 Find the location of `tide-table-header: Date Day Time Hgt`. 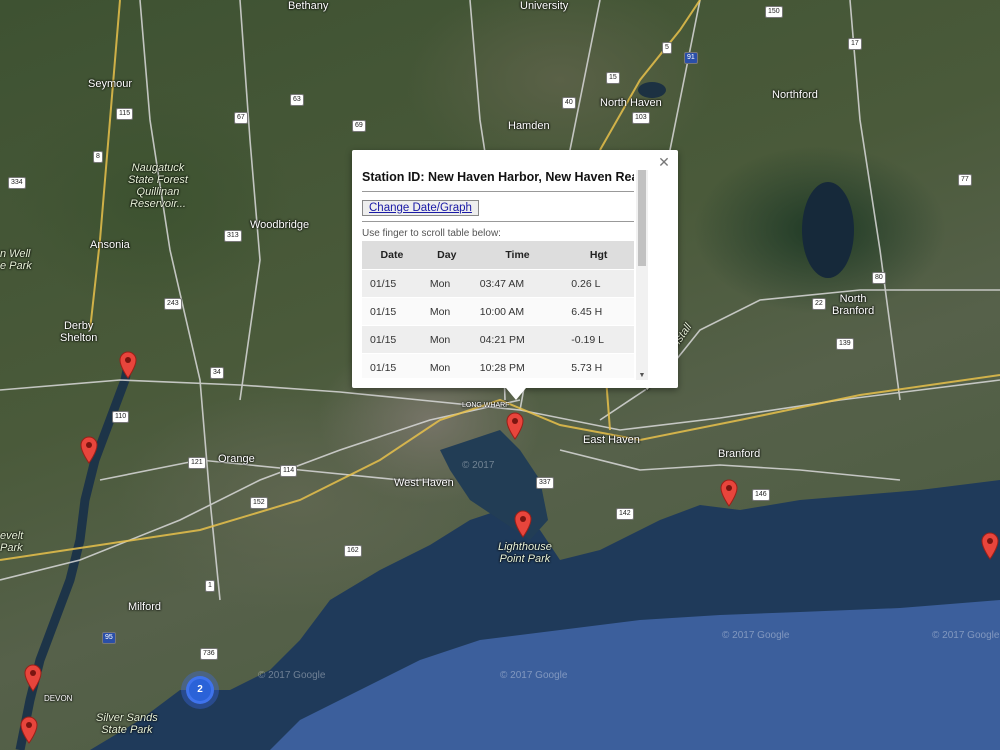

tide-table-header: Date Day Time Hgt is located at coordinates (498, 255).